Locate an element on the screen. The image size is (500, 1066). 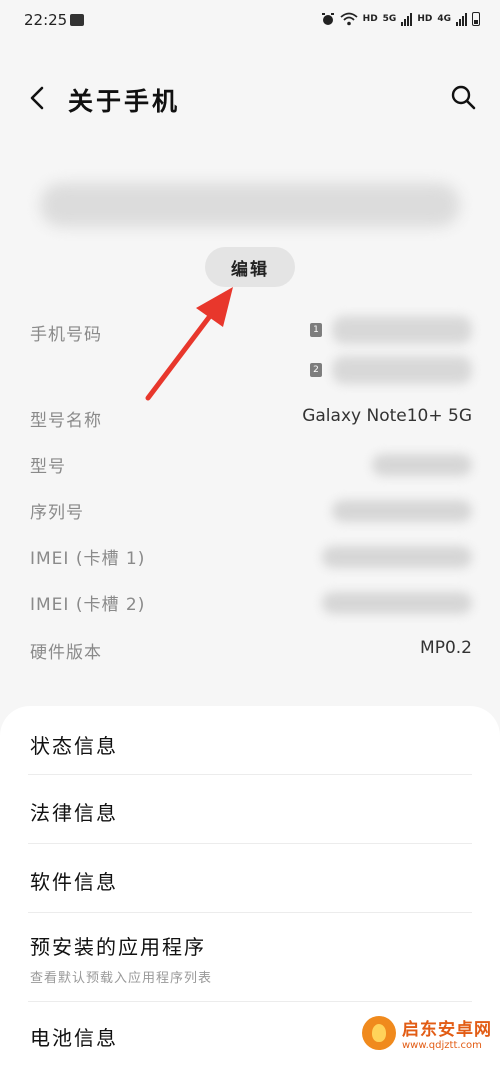
serial-value-redacted is located at coordinates (402, 511).